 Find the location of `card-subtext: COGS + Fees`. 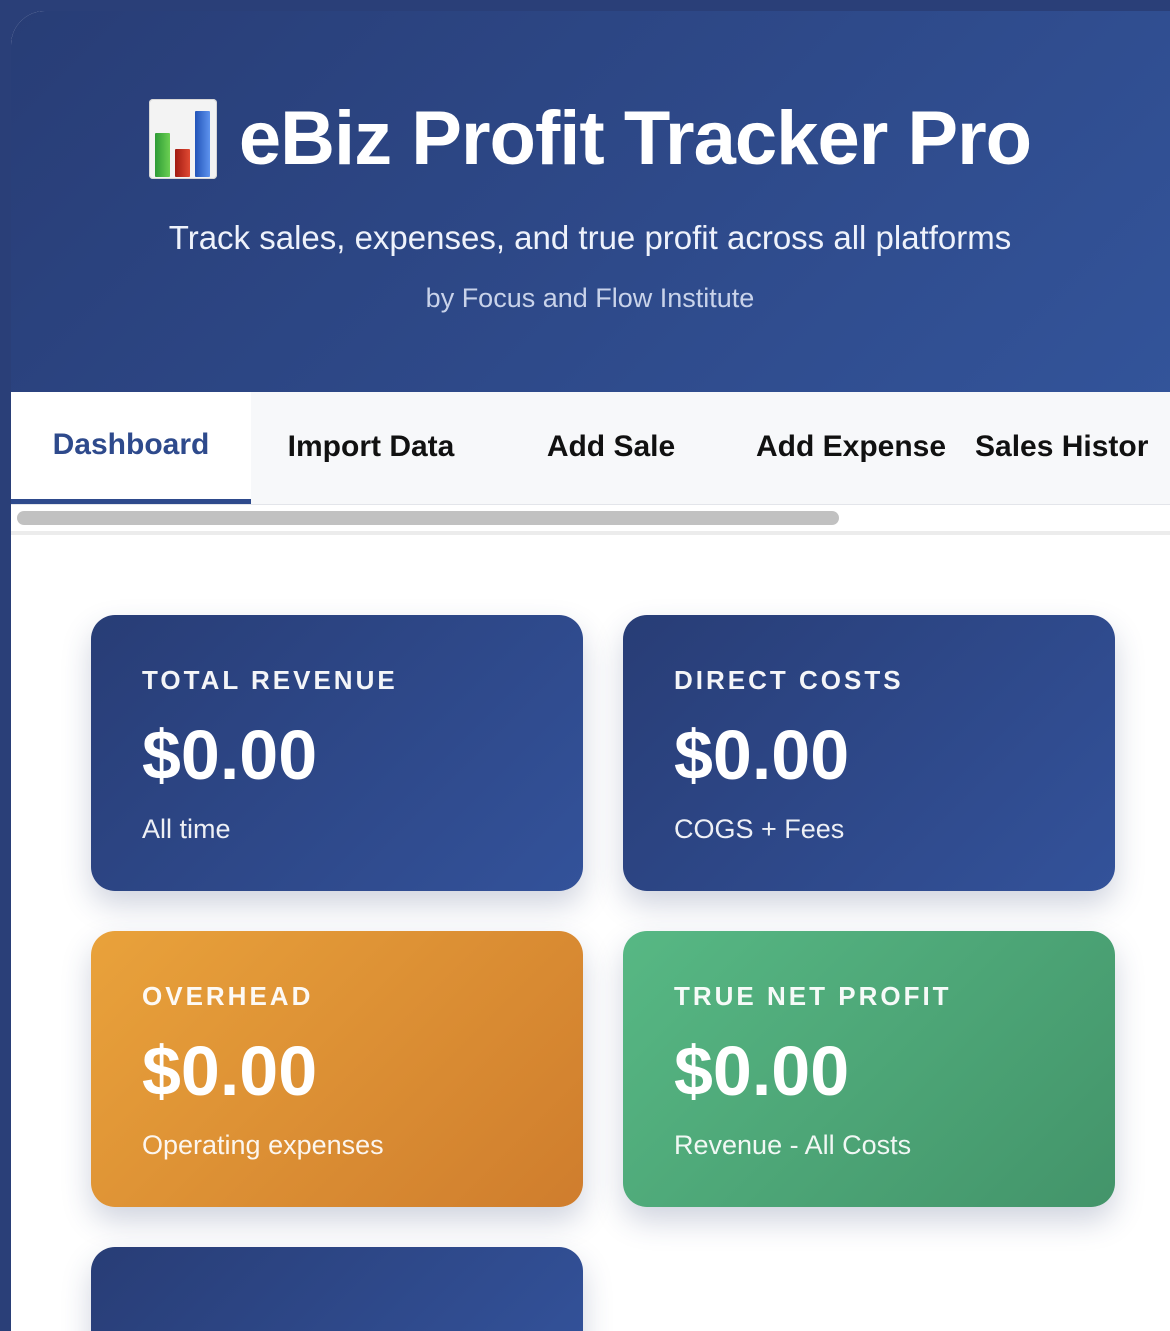

card-subtext: COGS + Fees is located at coordinates (759, 829).